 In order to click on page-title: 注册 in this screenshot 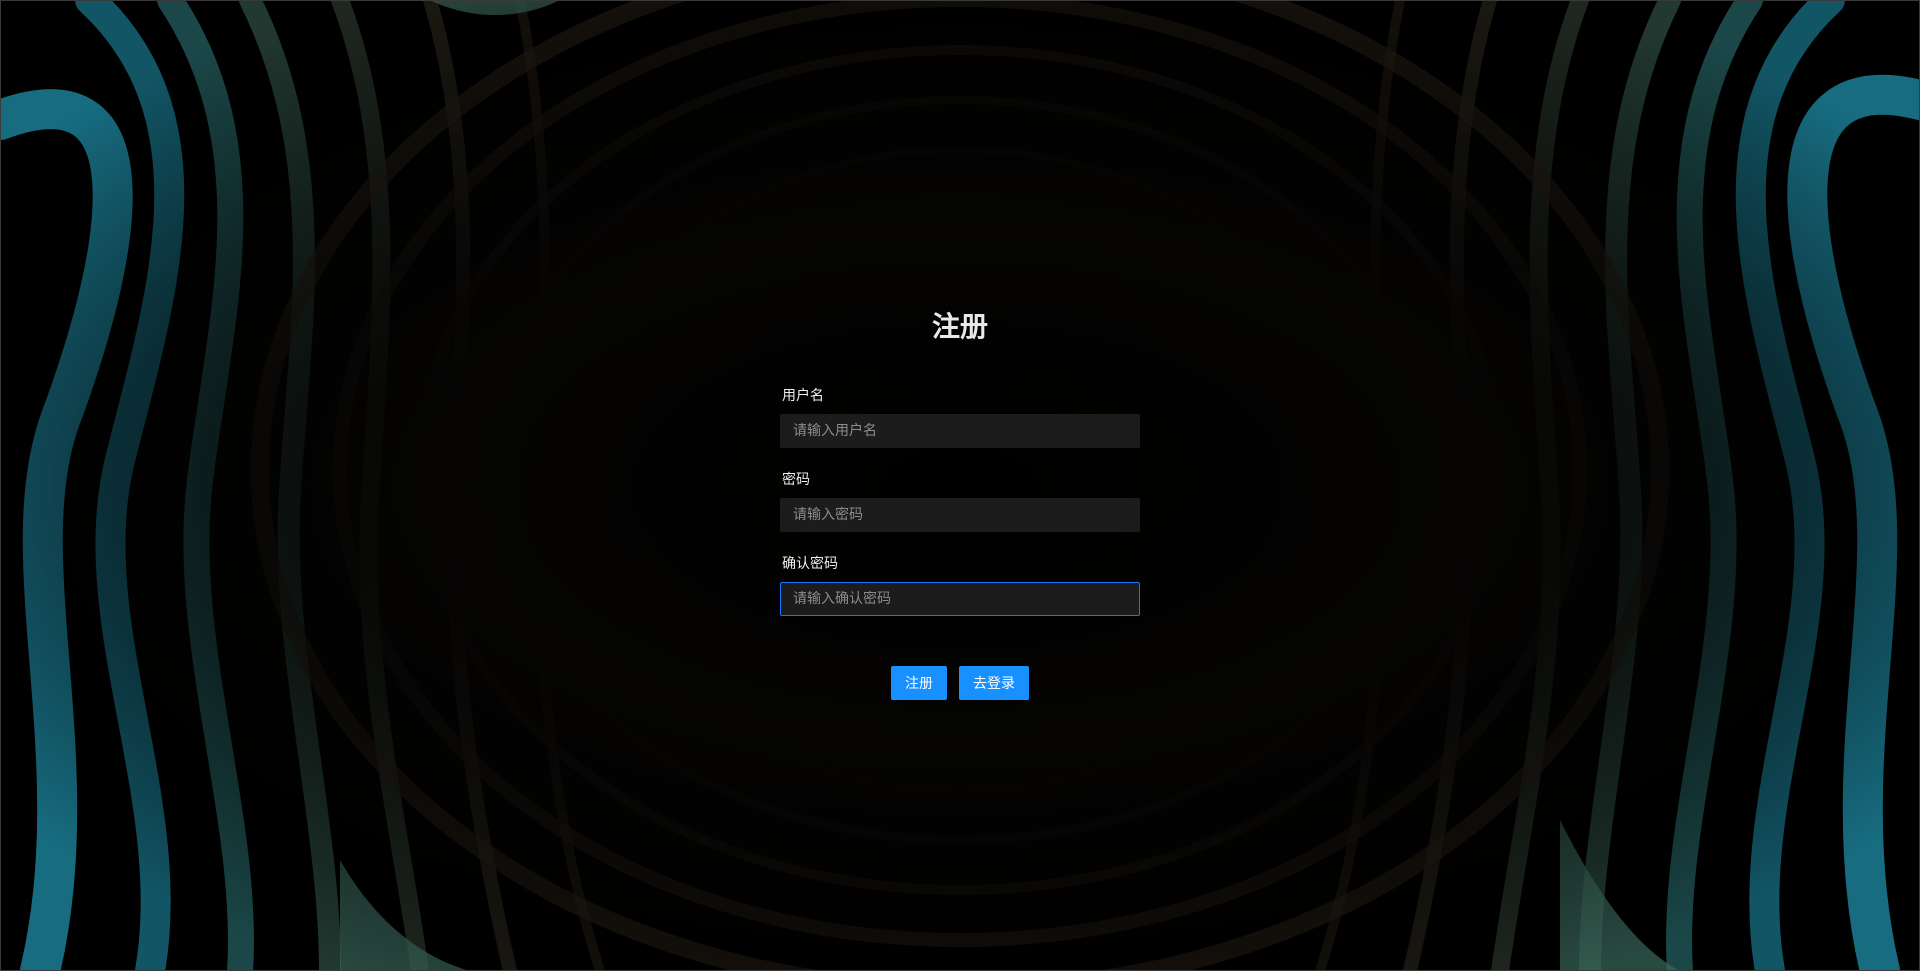, I will do `click(959, 326)`.